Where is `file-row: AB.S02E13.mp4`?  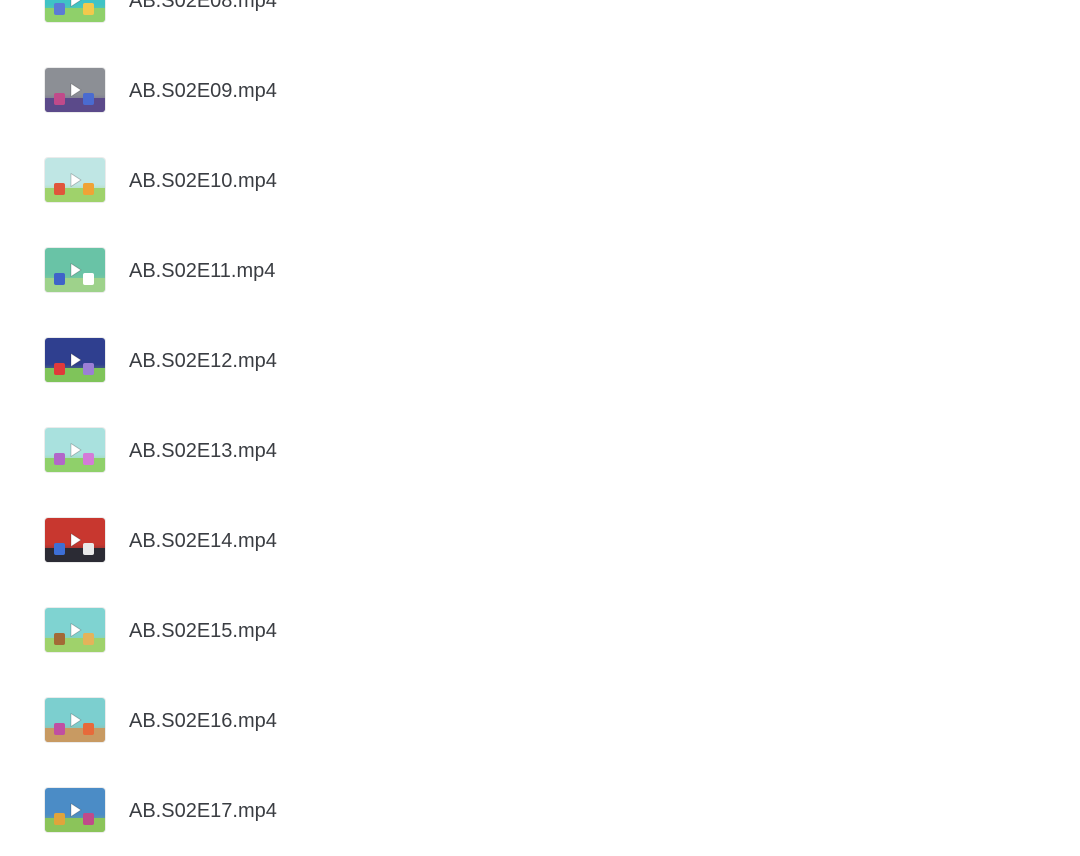 file-row: AB.S02E13.mp4 is located at coordinates (540, 451).